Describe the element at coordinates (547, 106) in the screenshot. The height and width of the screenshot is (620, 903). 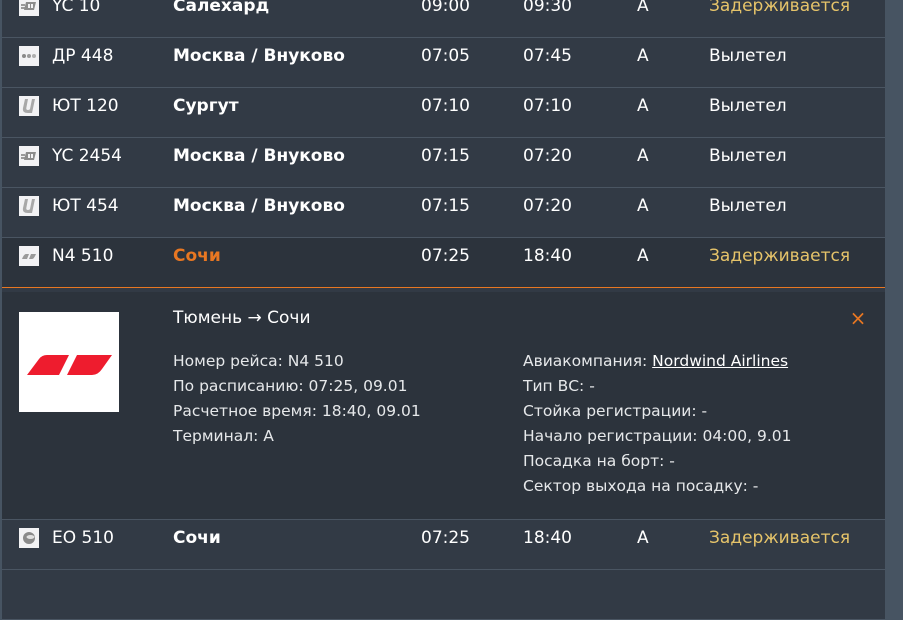
I see `estimated-time: 07:10` at that location.